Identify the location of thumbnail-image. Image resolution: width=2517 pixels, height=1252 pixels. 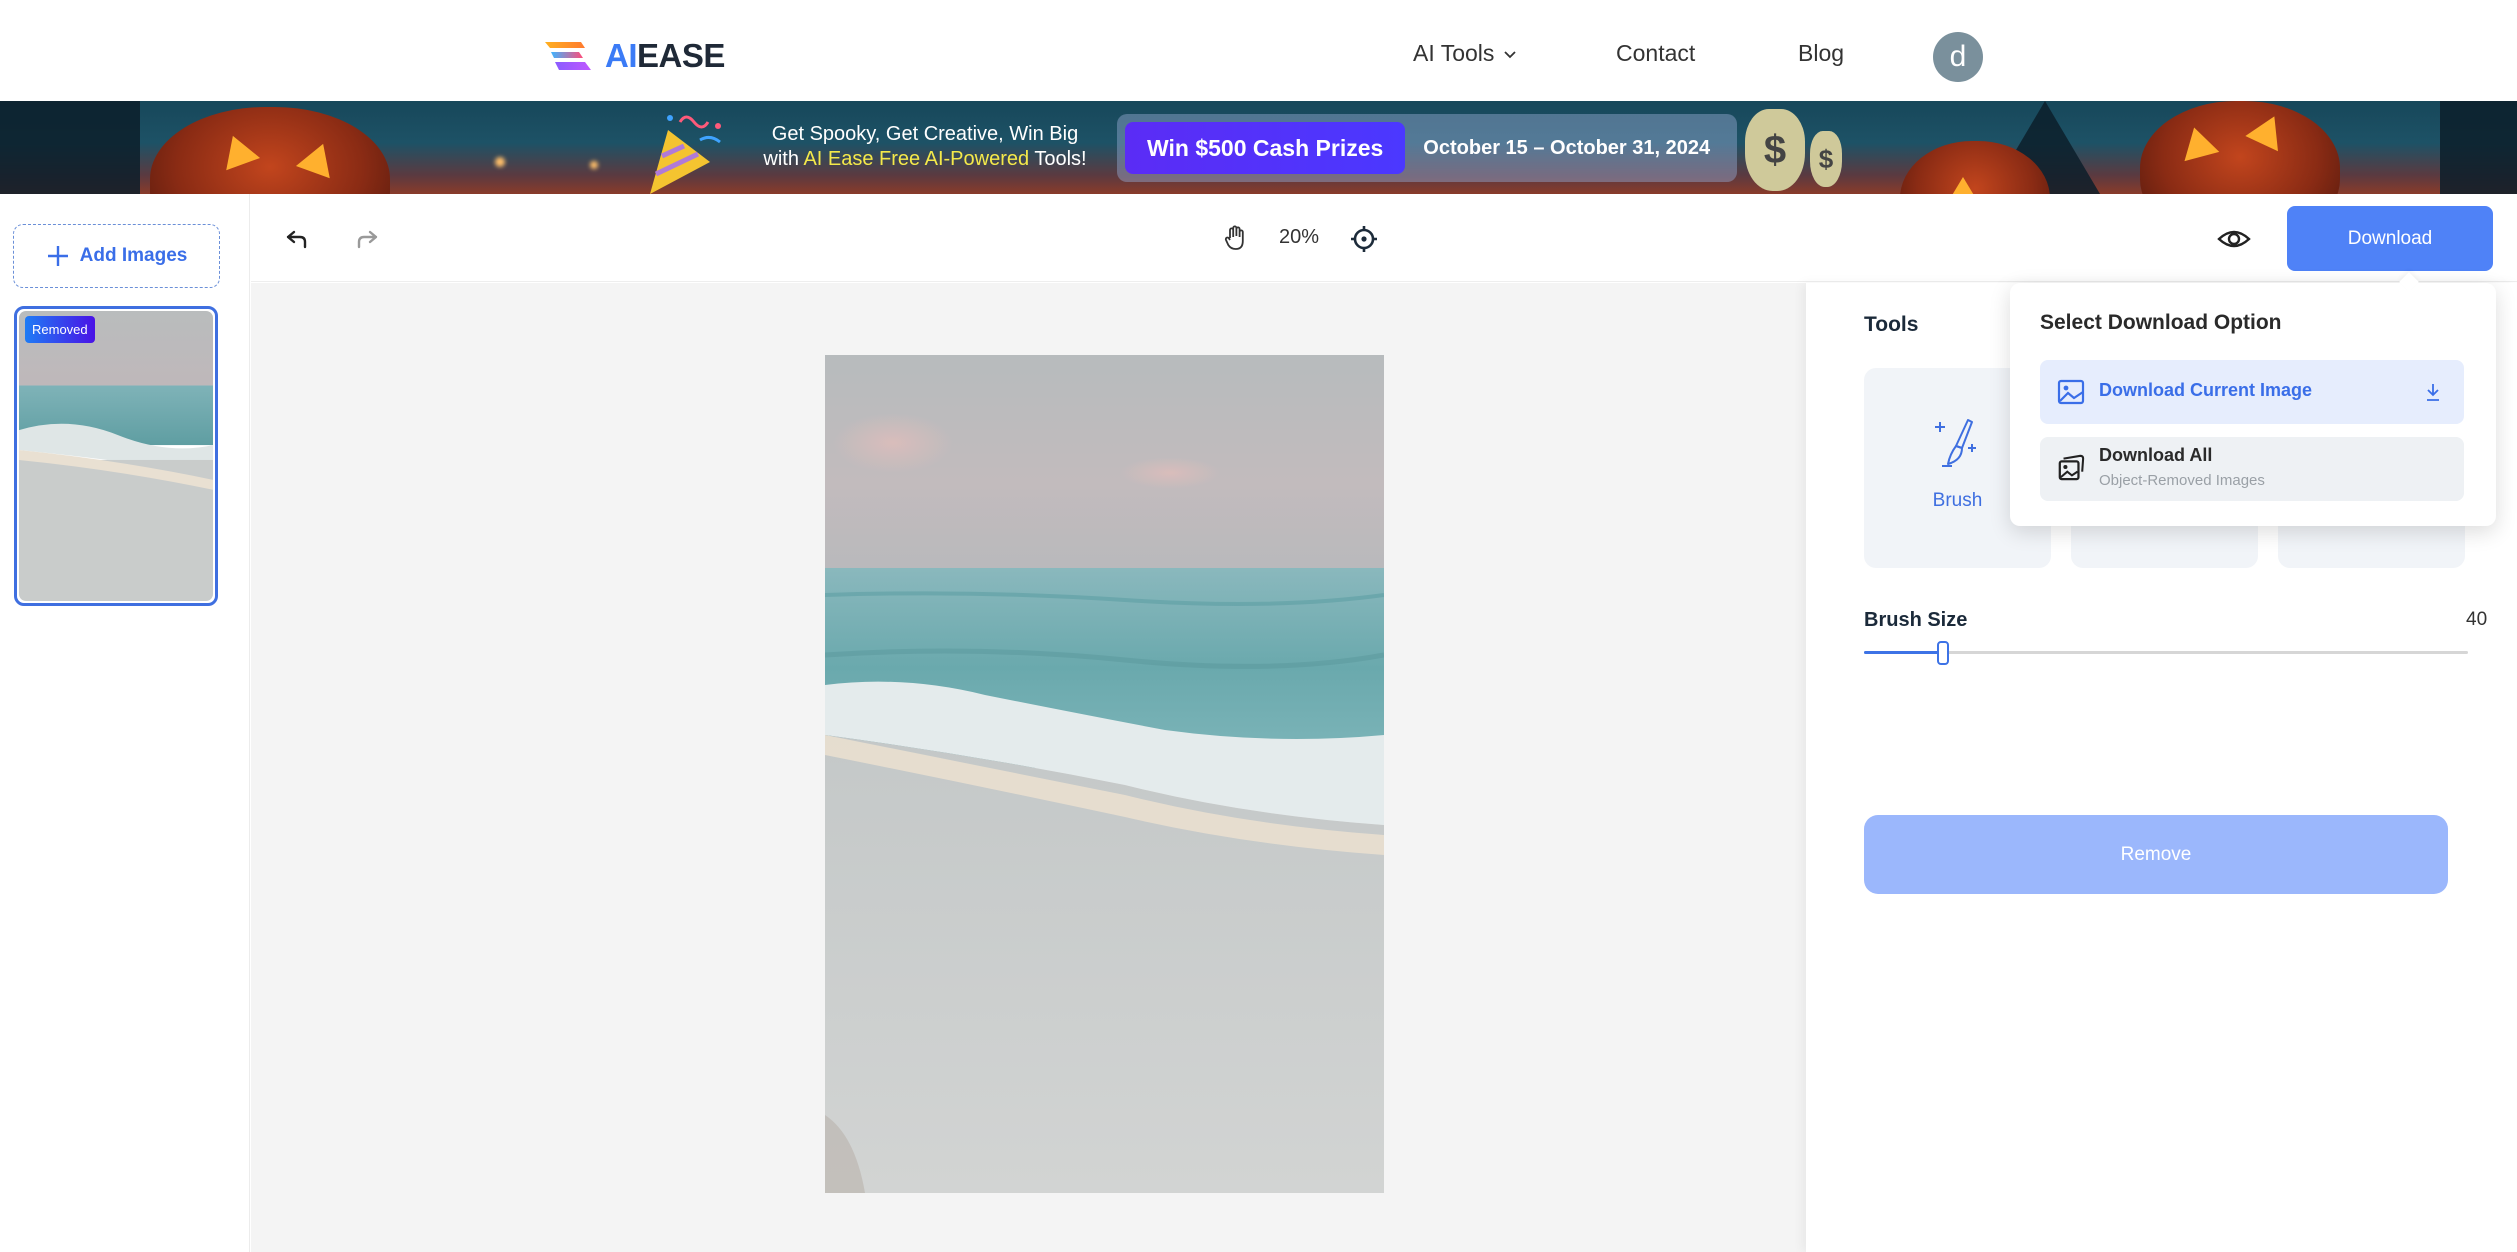
(116, 456).